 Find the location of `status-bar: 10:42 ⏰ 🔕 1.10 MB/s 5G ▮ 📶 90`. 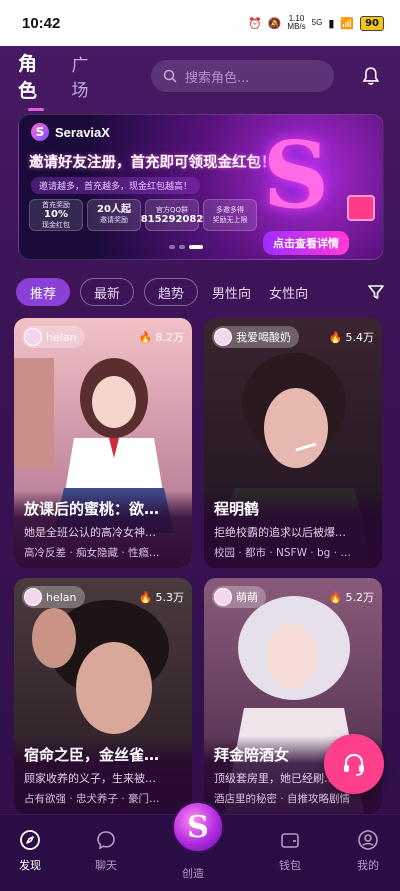

status-bar: 10:42 ⏰ 🔕 1.10 MB/s 5G ▮ 📶 90 is located at coordinates (200, 23).